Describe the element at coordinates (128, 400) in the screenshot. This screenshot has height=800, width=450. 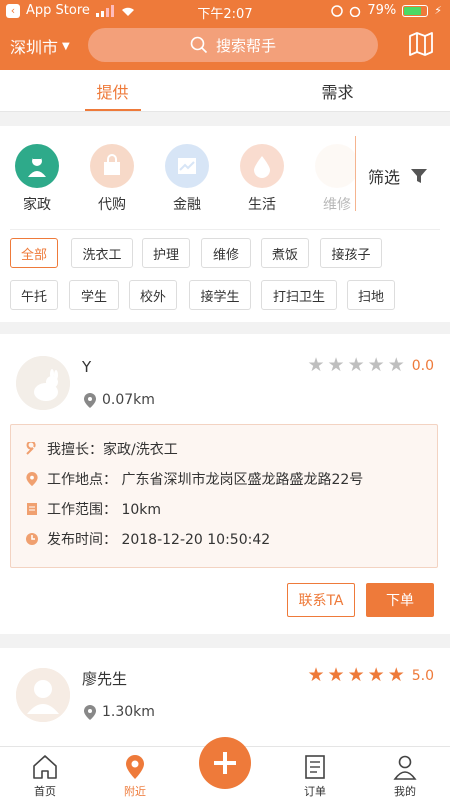
I see `distance-value: 0.07km` at that location.